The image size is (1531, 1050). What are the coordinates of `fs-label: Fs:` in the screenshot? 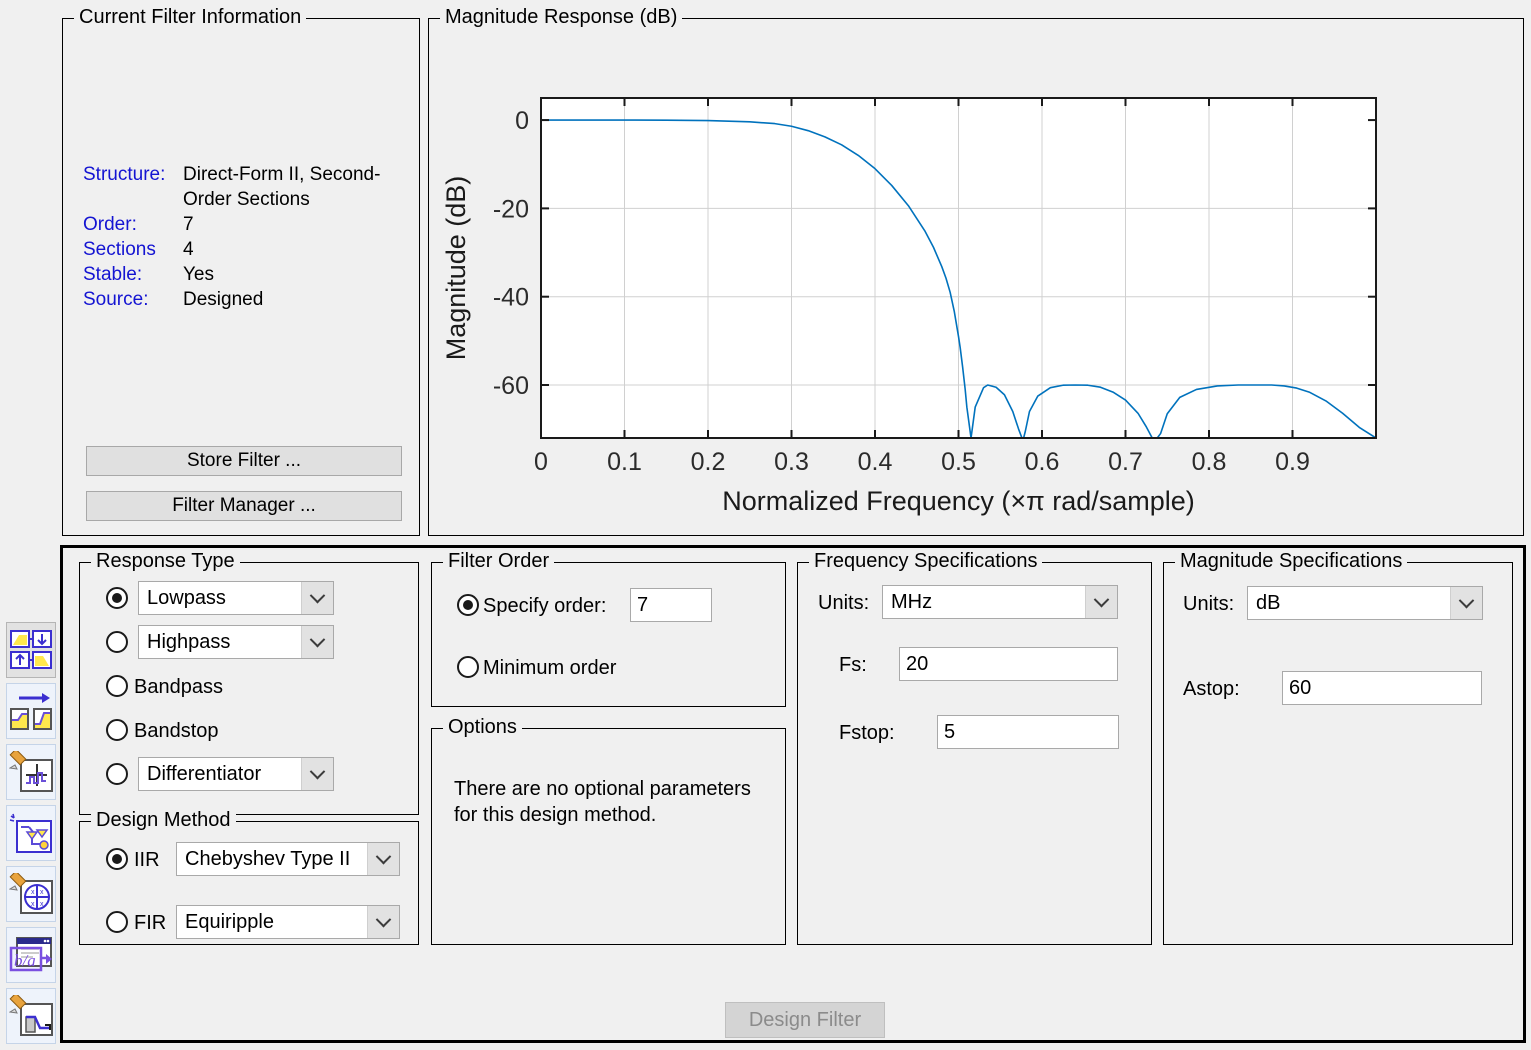 It's located at (853, 665).